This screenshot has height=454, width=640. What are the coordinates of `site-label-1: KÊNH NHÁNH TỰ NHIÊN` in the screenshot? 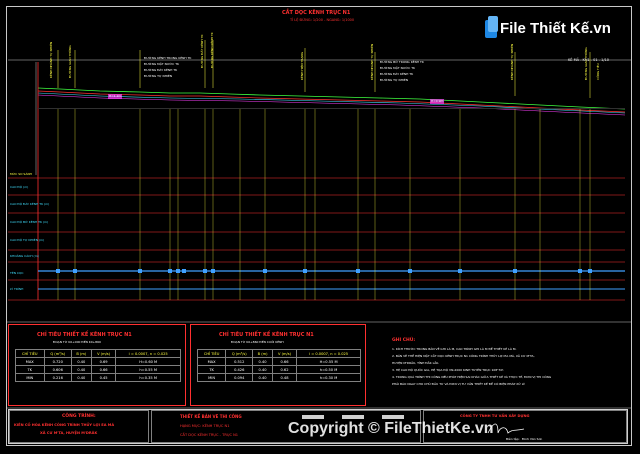 It's located at (51, 59).